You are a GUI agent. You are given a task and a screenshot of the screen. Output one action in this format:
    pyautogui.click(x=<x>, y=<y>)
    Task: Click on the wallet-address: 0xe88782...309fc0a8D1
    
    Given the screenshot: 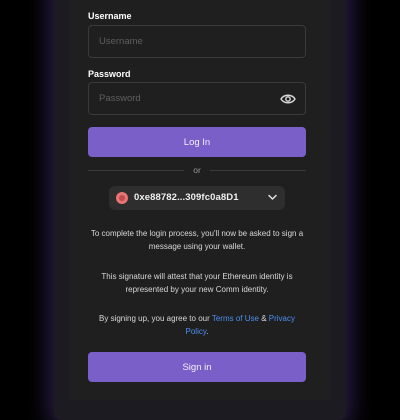 What is the action you would take?
    pyautogui.click(x=186, y=197)
    